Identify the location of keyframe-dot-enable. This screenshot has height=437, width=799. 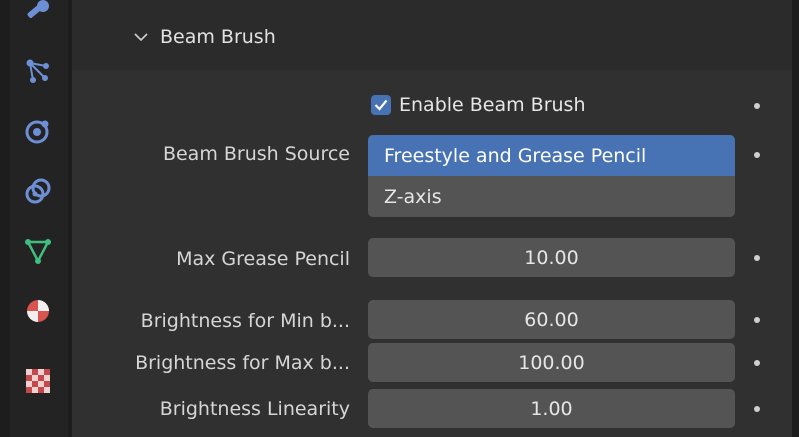
(757, 106).